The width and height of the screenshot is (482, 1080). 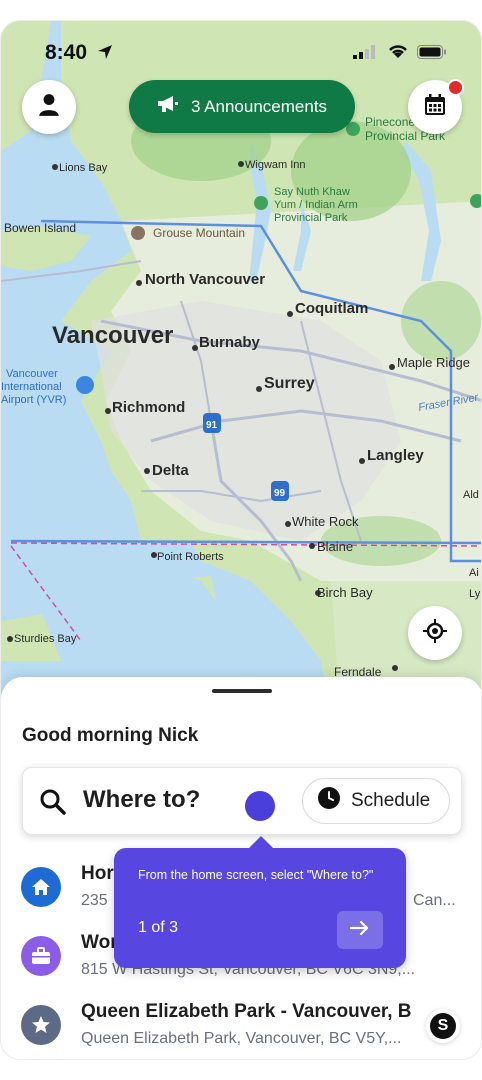 What do you see at coordinates (142, 799) in the screenshot?
I see `where-to-label: Where to?` at bounding box center [142, 799].